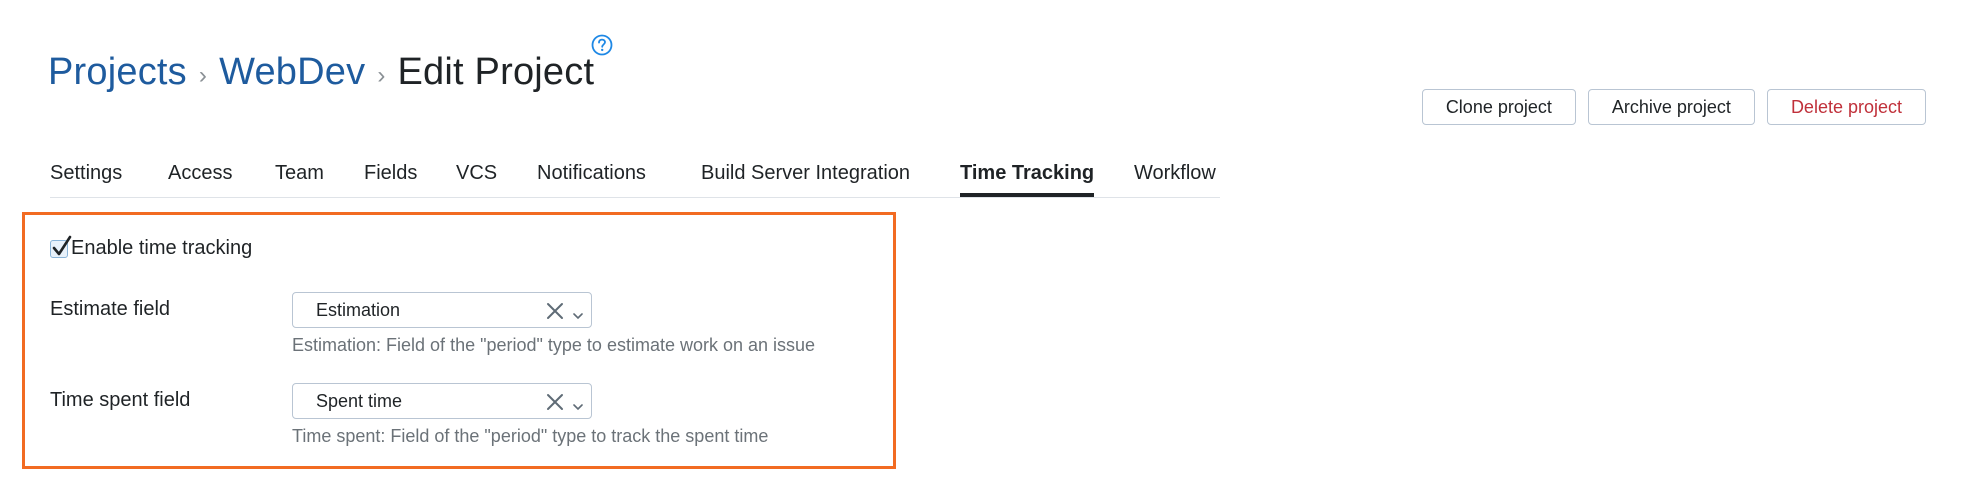 The width and height of the screenshot is (1966, 487). What do you see at coordinates (1498, 107) in the screenshot?
I see `clone-project-button: Clone project` at bounding box center [1498, 107].